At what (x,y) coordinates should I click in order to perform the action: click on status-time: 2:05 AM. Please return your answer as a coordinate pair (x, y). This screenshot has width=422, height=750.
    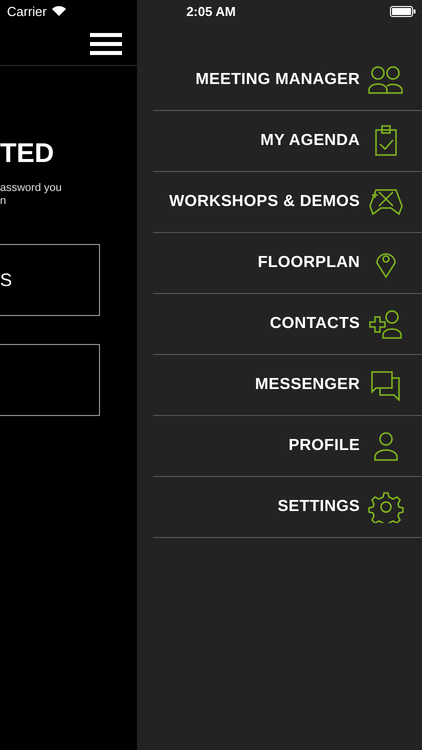
    Looking at the image, I should click on (211, 11).